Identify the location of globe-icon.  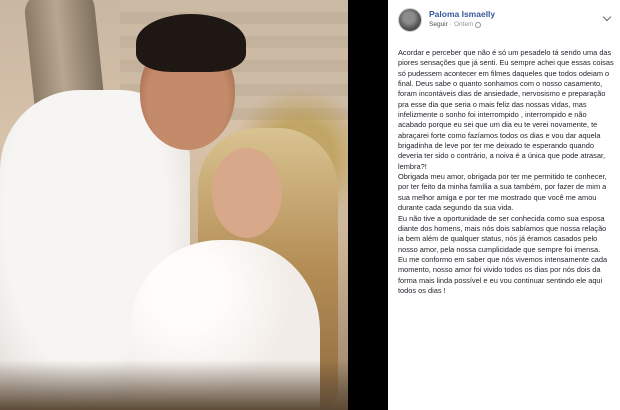
(478, 24).